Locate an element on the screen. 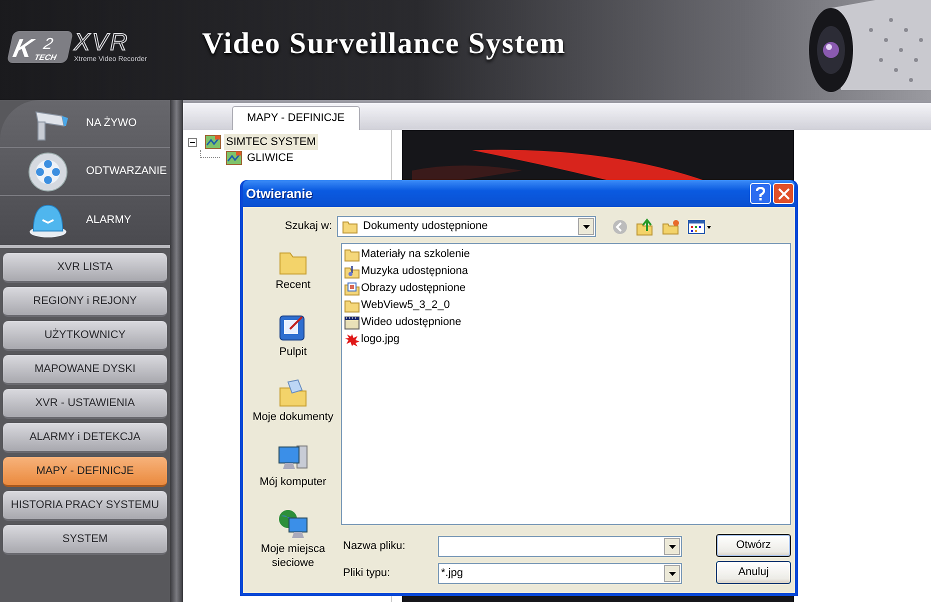 Image resolution: width=931 pixels, height=602 pixels. file-item: Materiały na szkolenie is located at coordinates (407, 254).